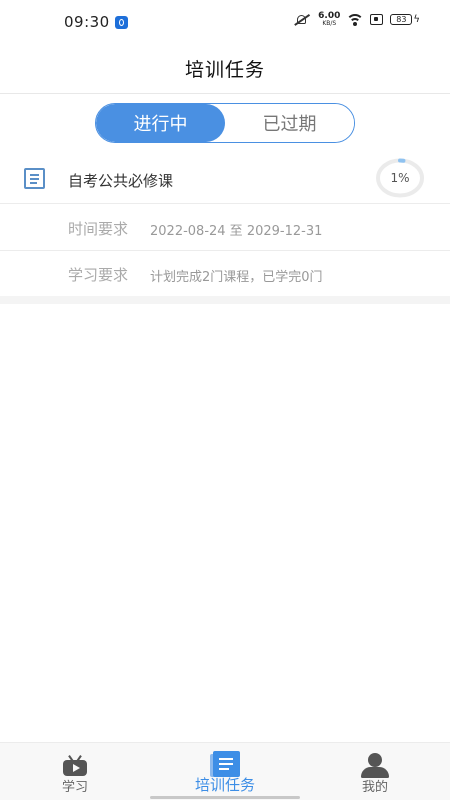  Describe the element at coordinates (121, 181) in the screenshot. I see `task-title: 自考公共必修课` at that location.